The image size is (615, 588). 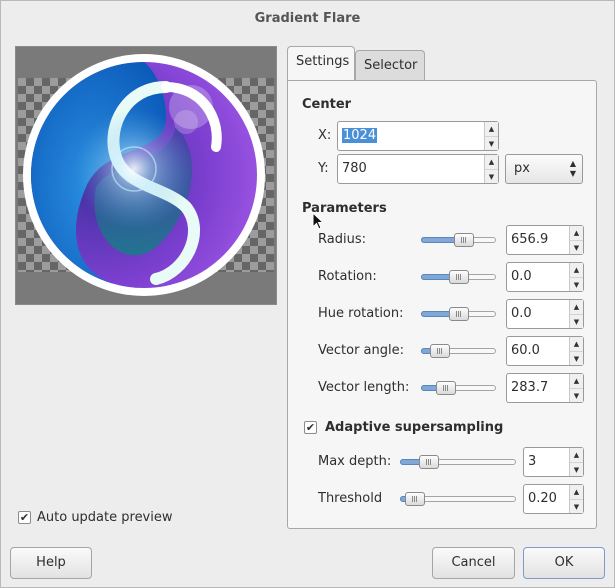 I want to click on center-heading: Center, so click(x=327, y=104).